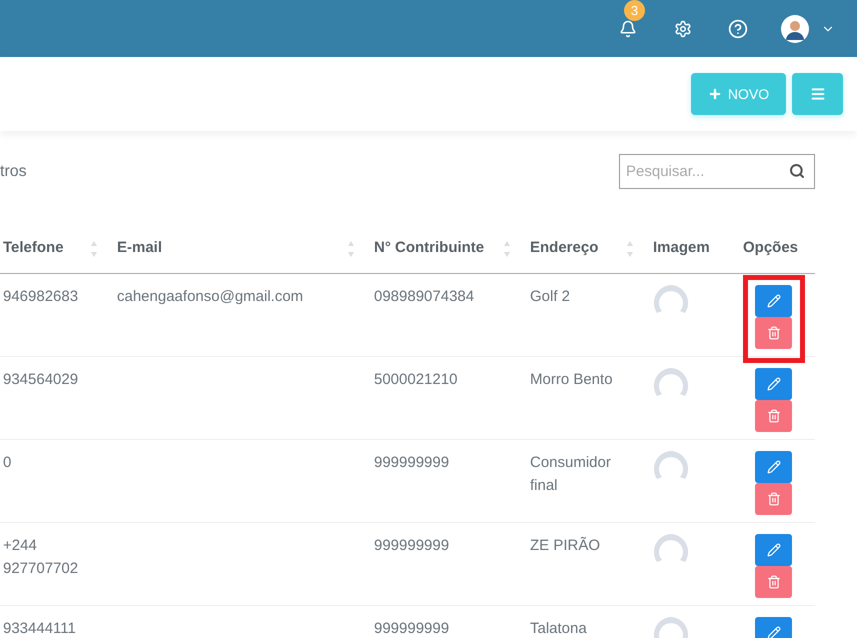 Image resolution: width=857 pixels, height=638 pixels. Describe the element at coordinates (33, 248) in the screenshot. I see `column-title: Telefone` at that location.